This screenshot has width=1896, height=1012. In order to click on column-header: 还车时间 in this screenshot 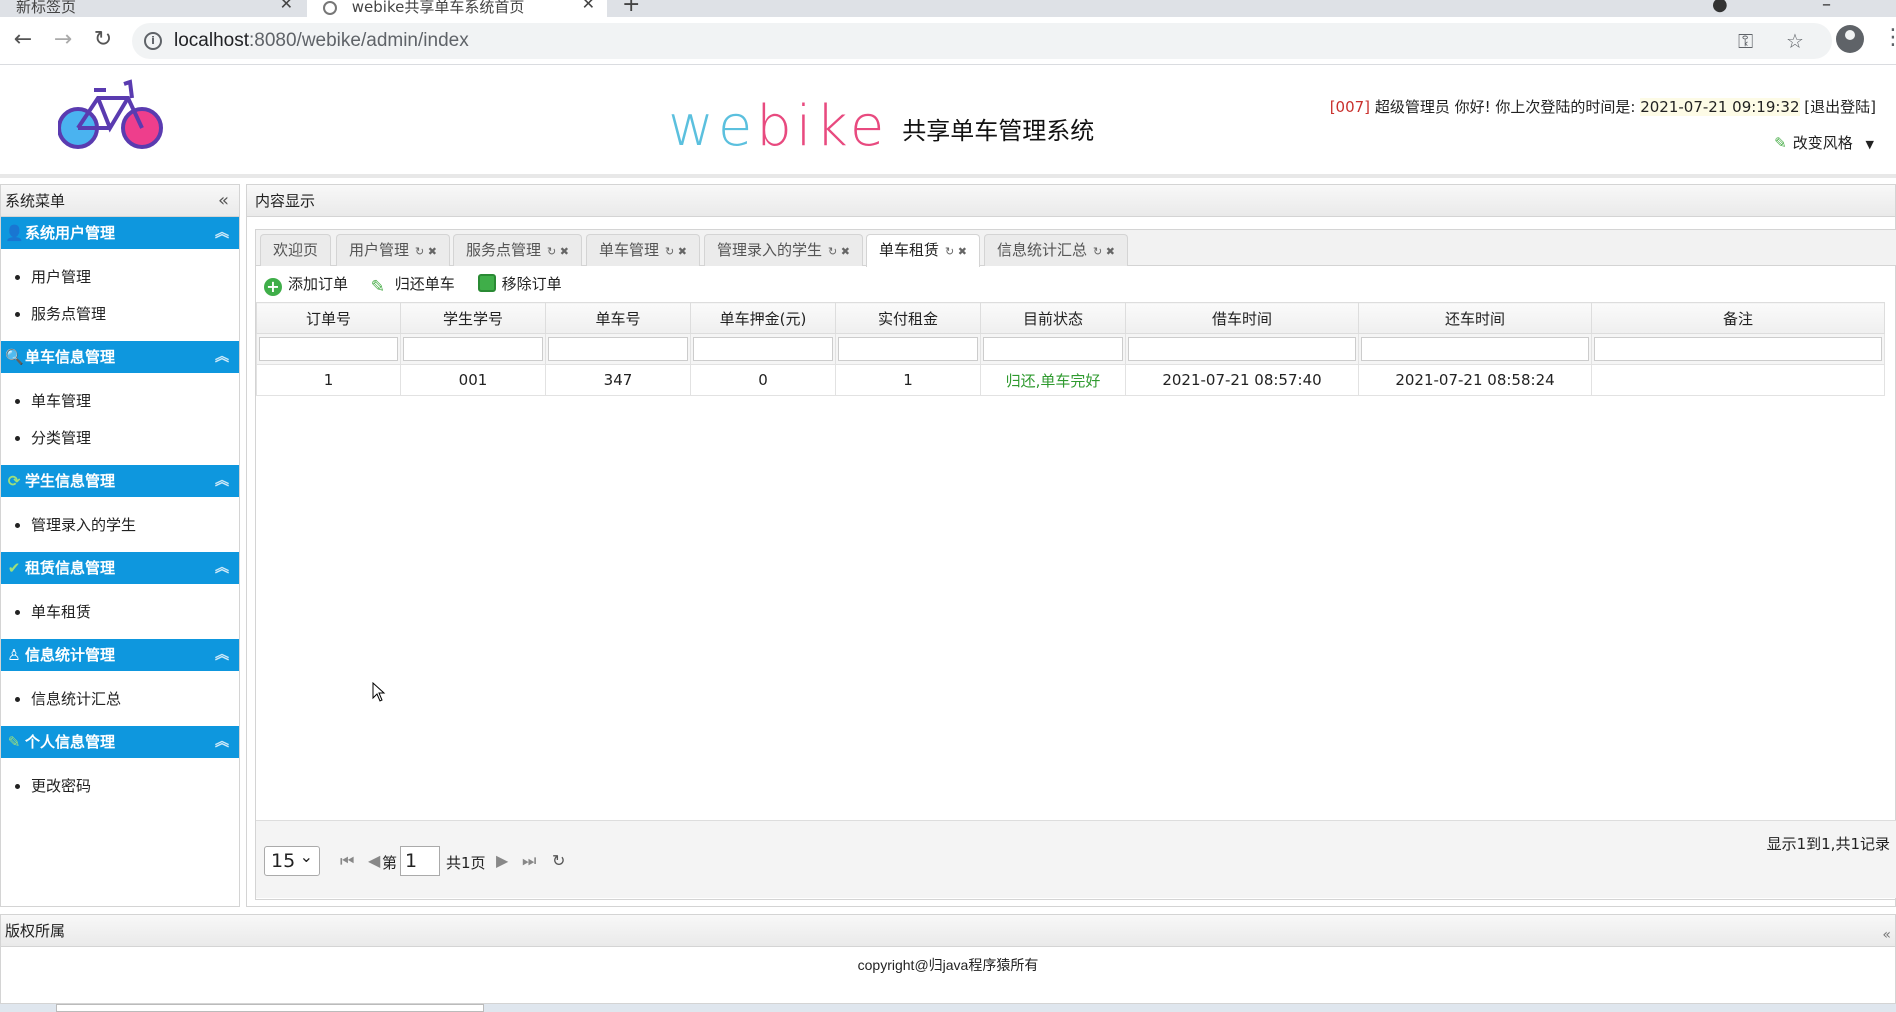, I will do `click(1475, 318)`.